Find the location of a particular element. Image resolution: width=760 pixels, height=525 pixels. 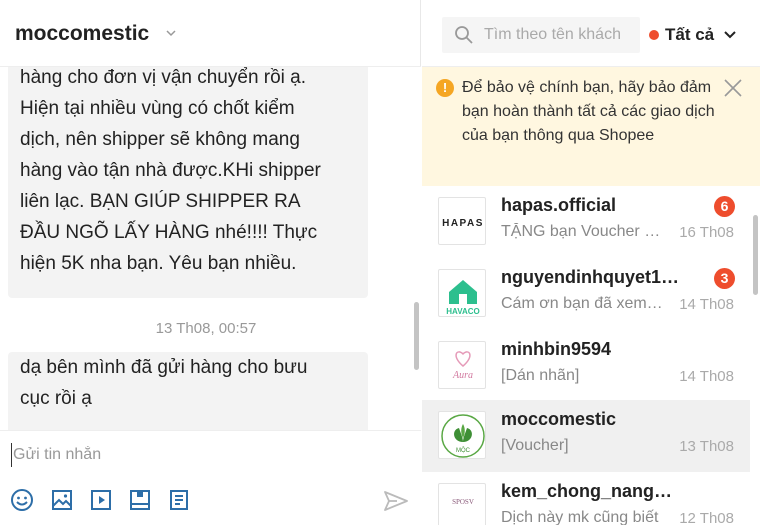

filter-status-dot is located at coordinates (654, 35).